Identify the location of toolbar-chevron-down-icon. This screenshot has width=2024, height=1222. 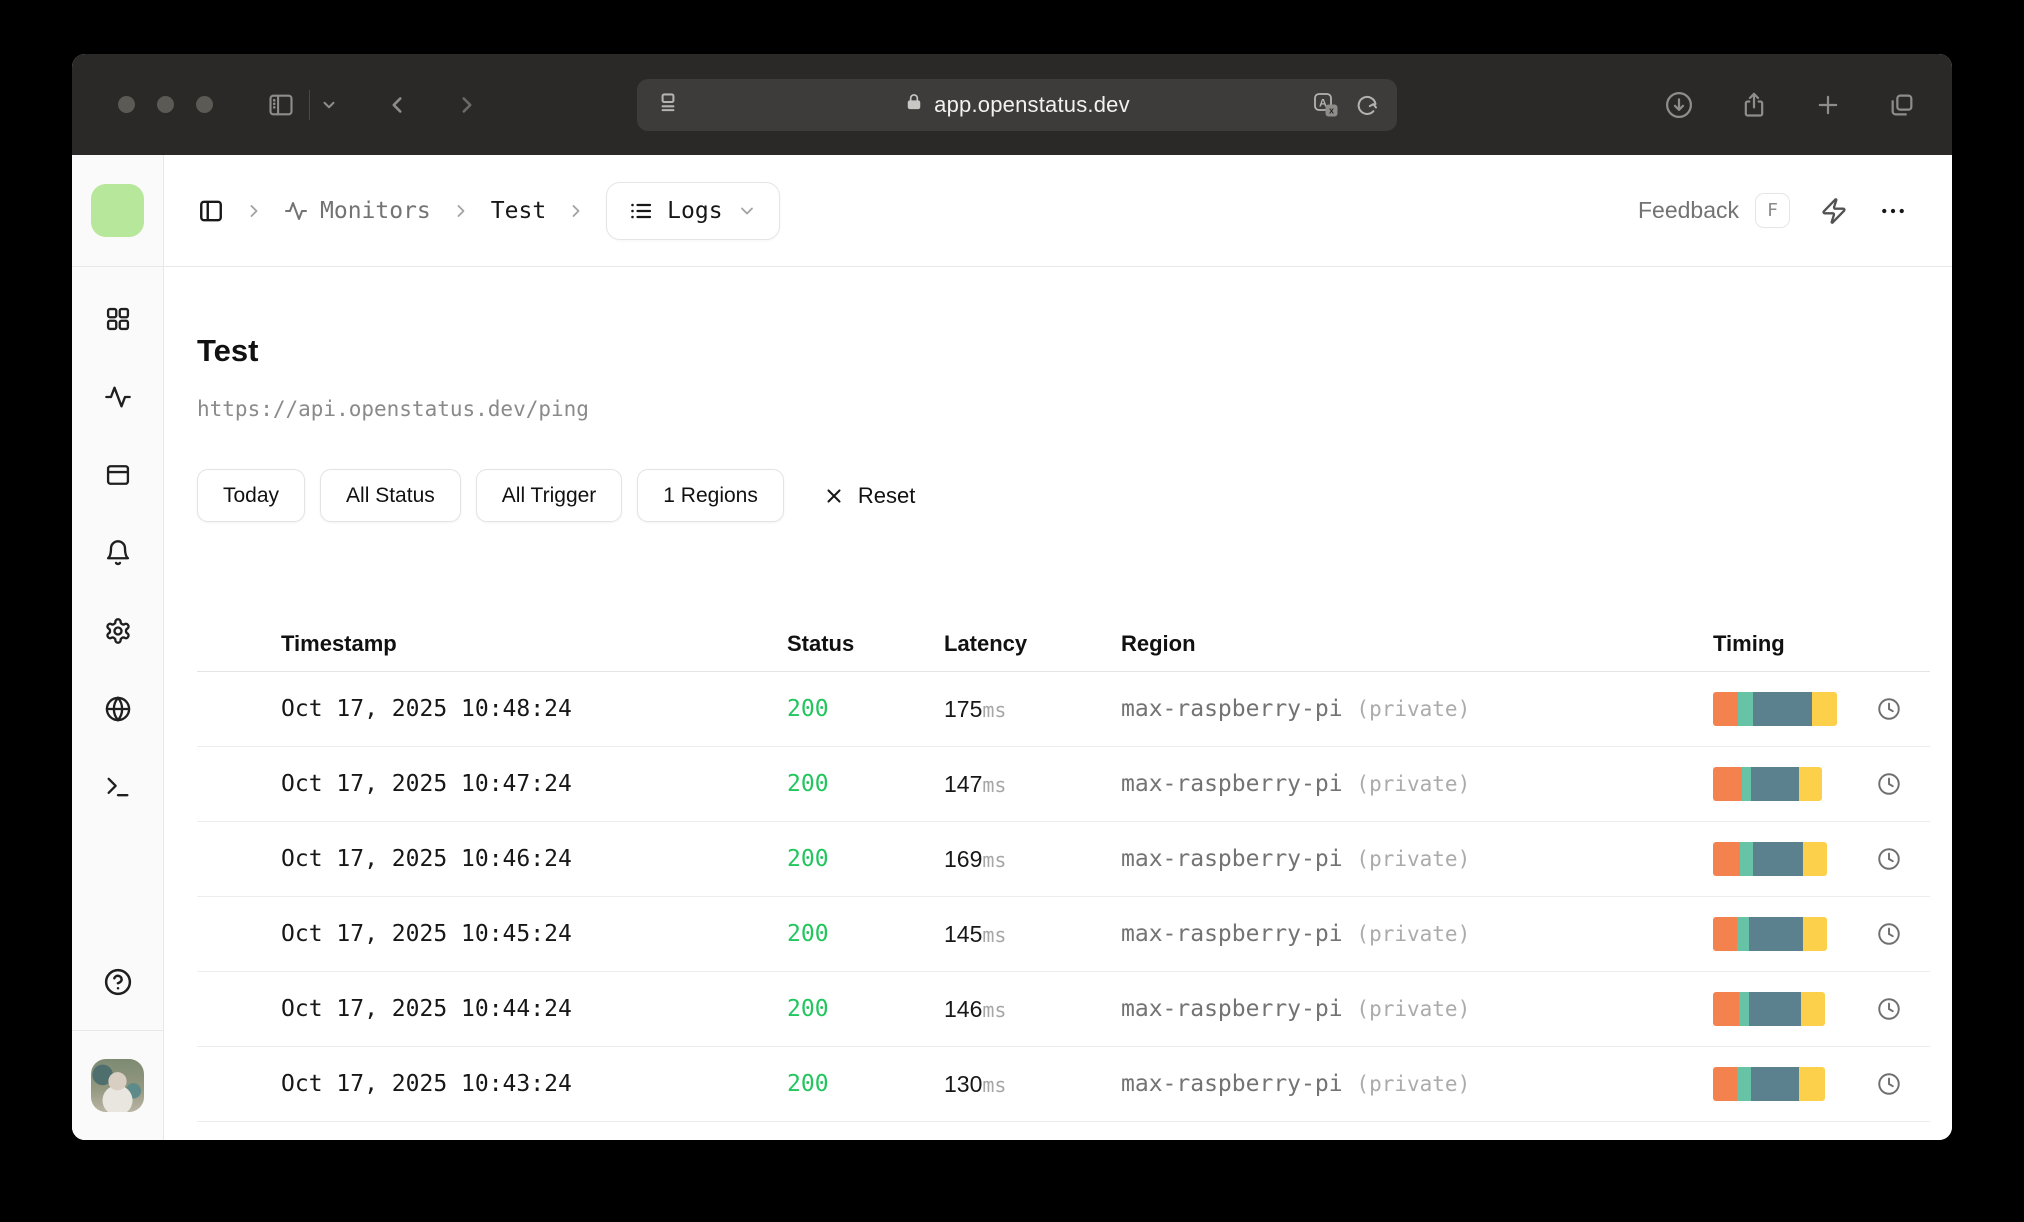
(329, 105).